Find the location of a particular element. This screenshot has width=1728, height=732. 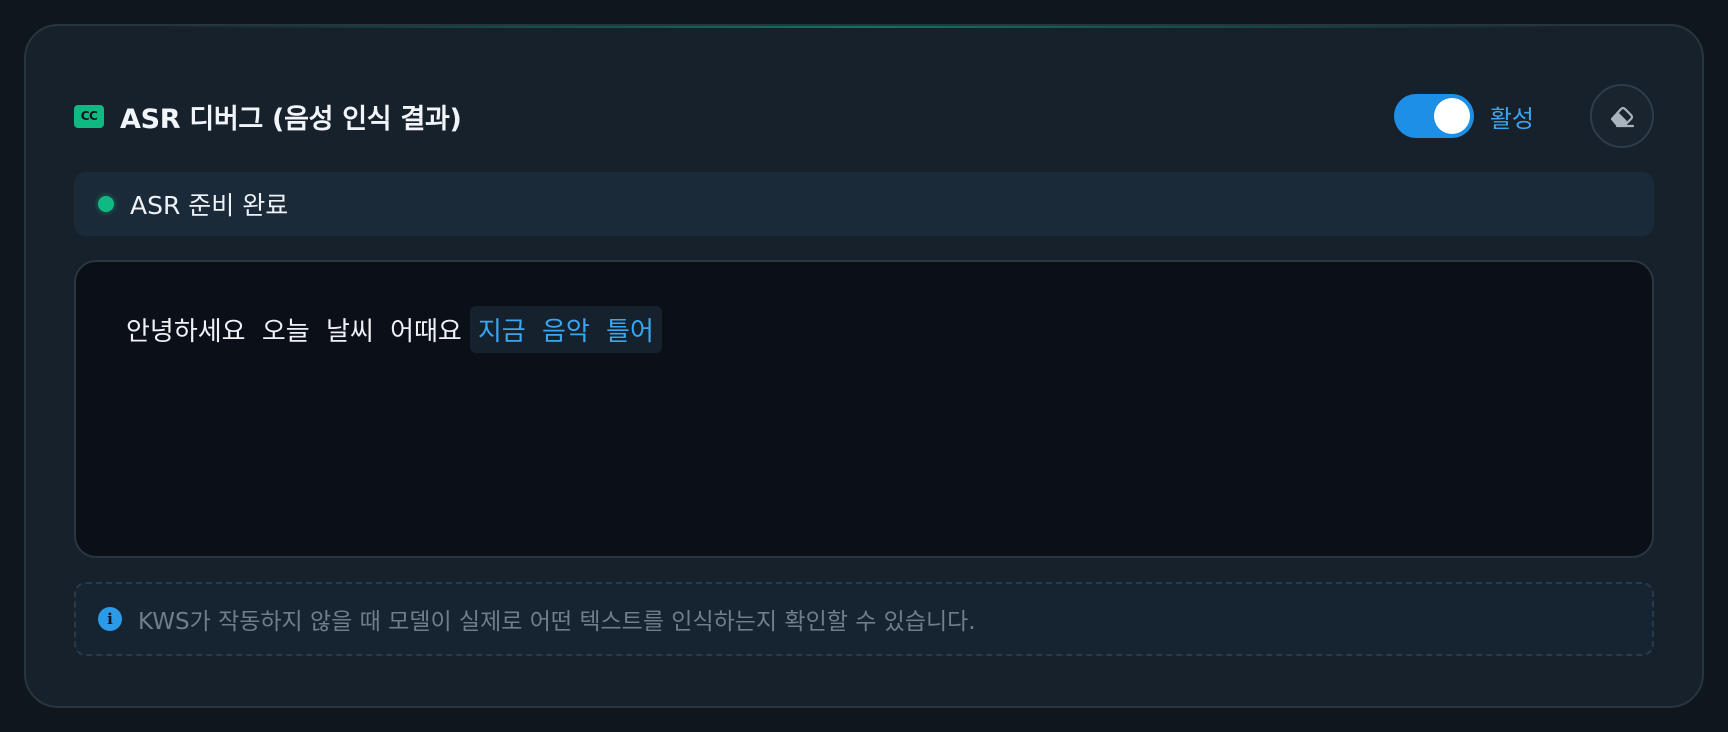

eraser-icon is located at coordinates (1622, 117).